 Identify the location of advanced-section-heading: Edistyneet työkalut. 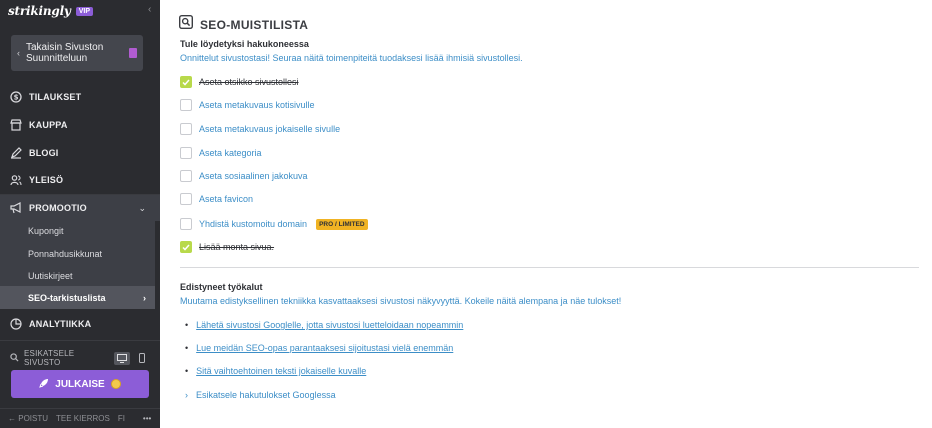
(221, 287).